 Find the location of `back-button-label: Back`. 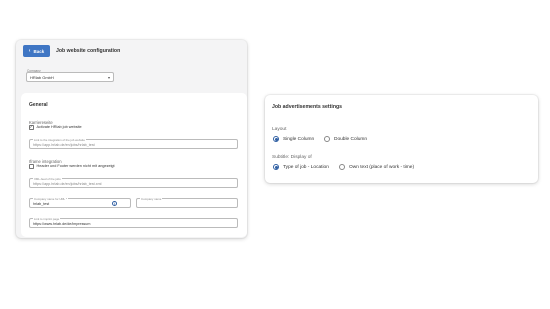

back-button-label: Back is located at coordinates (39, 51).